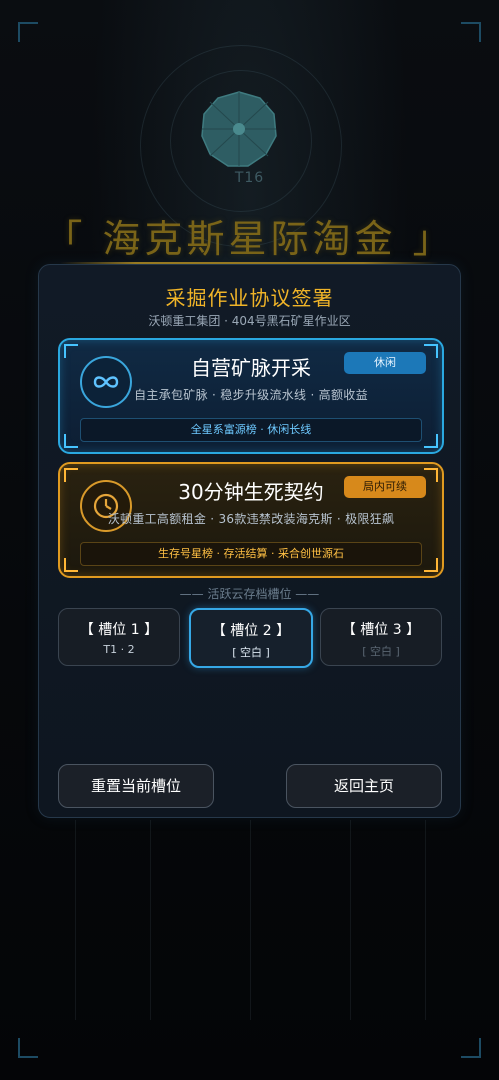 The width and height of the screenshot is (499, 1080). What do you see at coordinates (251, 631) in the screenshot?
I see `slot-label: 【 槽位 2 】` at bounding box center [251, 631].